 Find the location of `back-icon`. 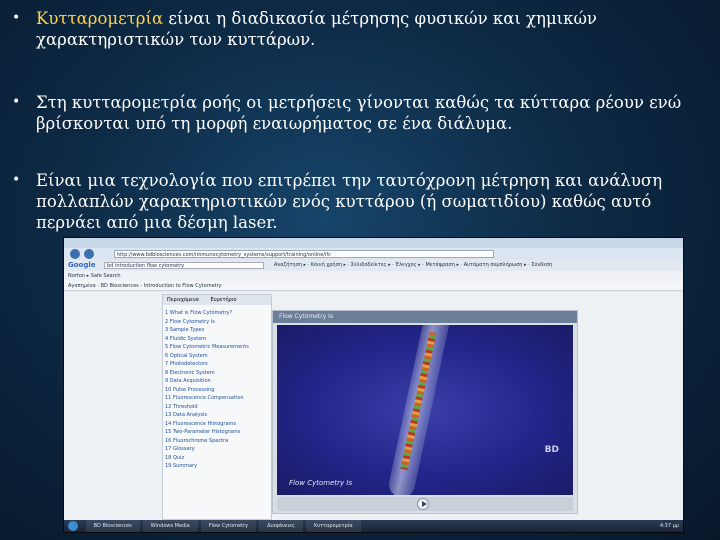

back-icon is located at coordinates (75, 254).